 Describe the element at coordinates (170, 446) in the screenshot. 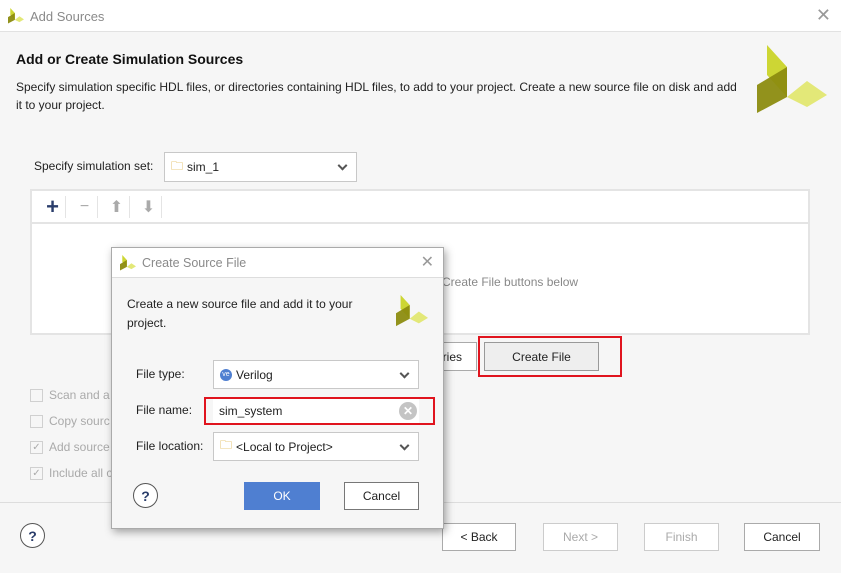

I see `file-location-label: File location:` at that location.